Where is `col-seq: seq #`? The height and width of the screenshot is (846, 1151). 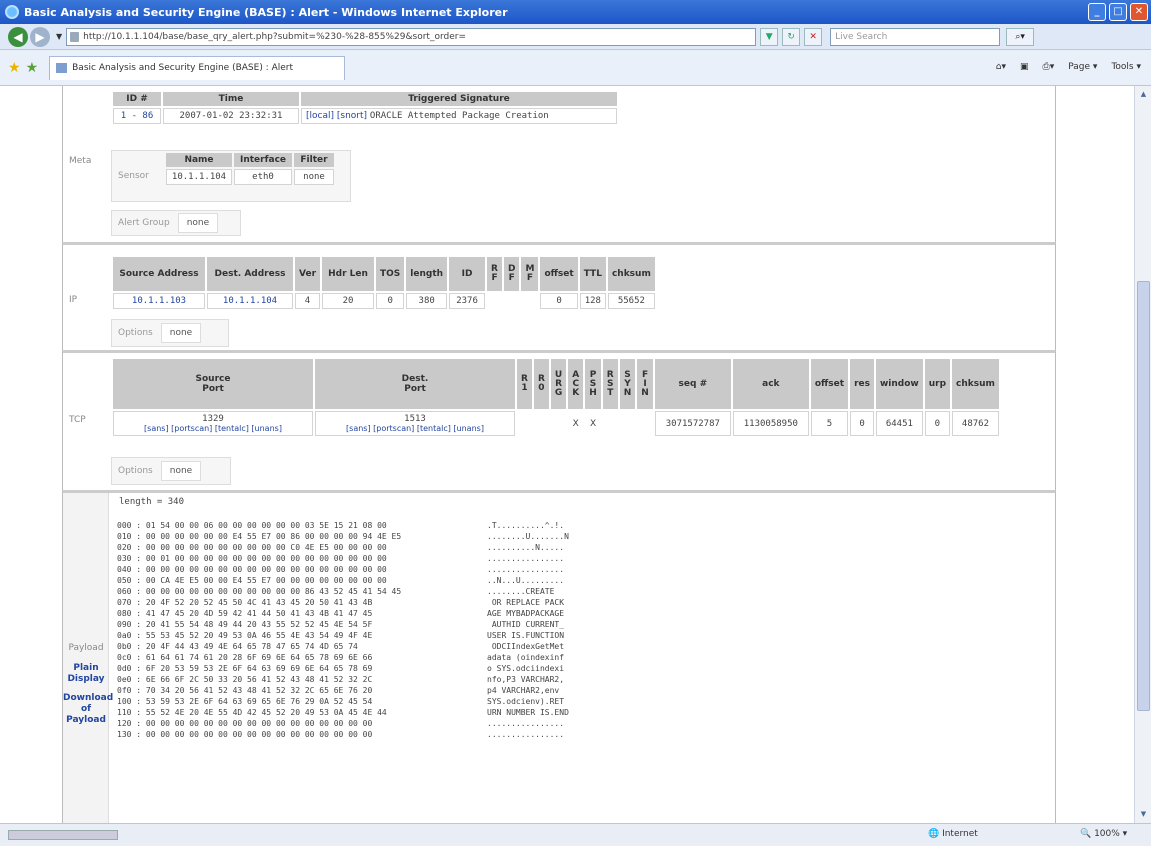
col-seq: seq # is located at coordinates (692, 384).